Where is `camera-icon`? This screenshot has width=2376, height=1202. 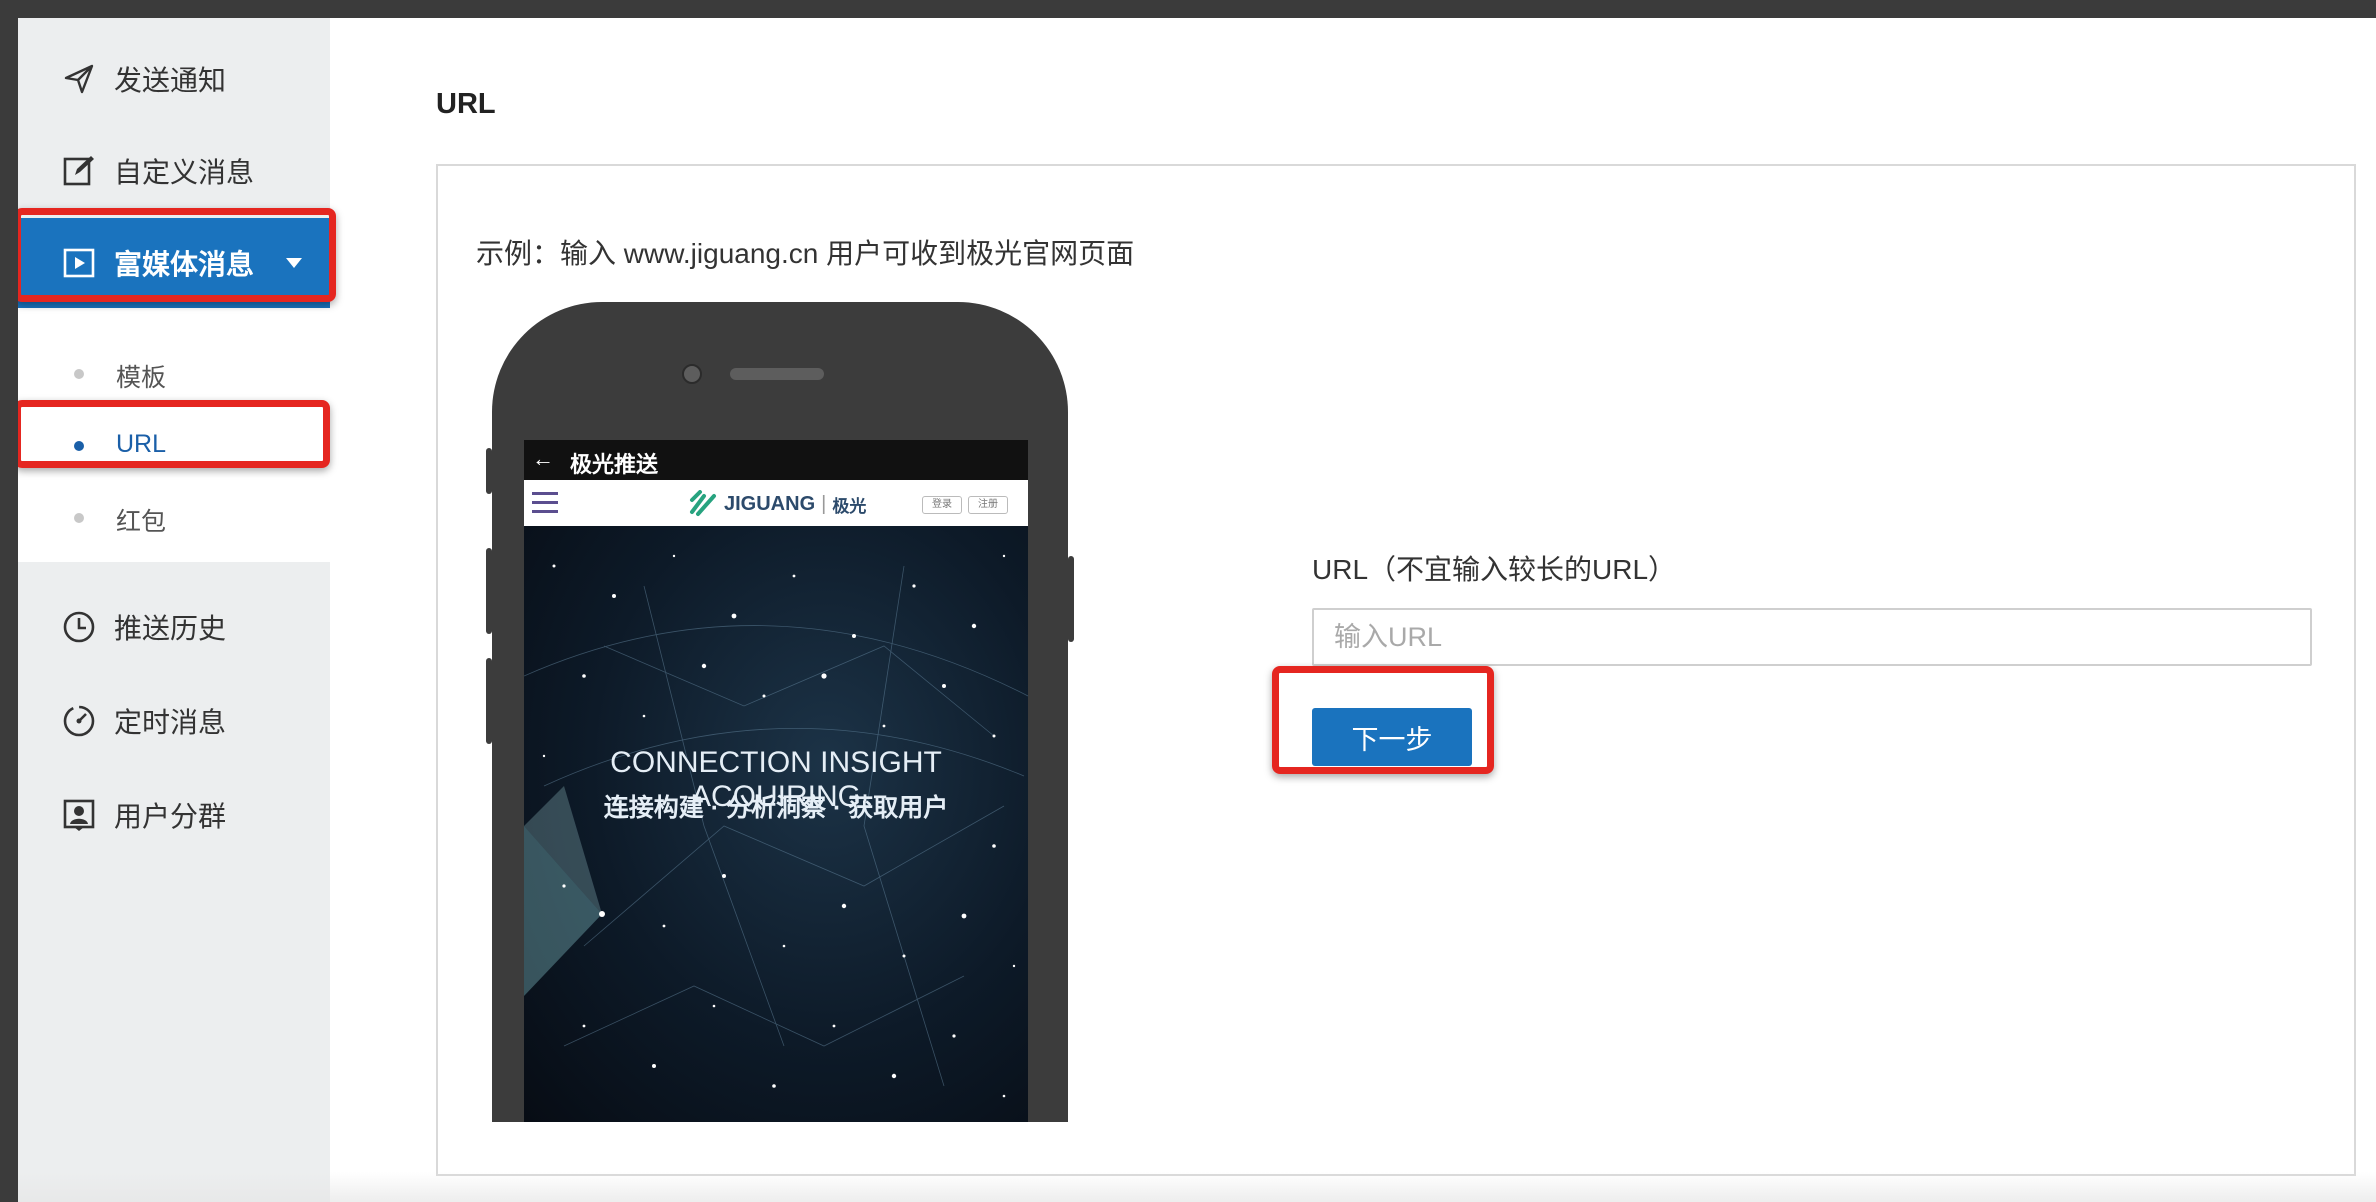 camera-icon is located at coordinates (692, 374).